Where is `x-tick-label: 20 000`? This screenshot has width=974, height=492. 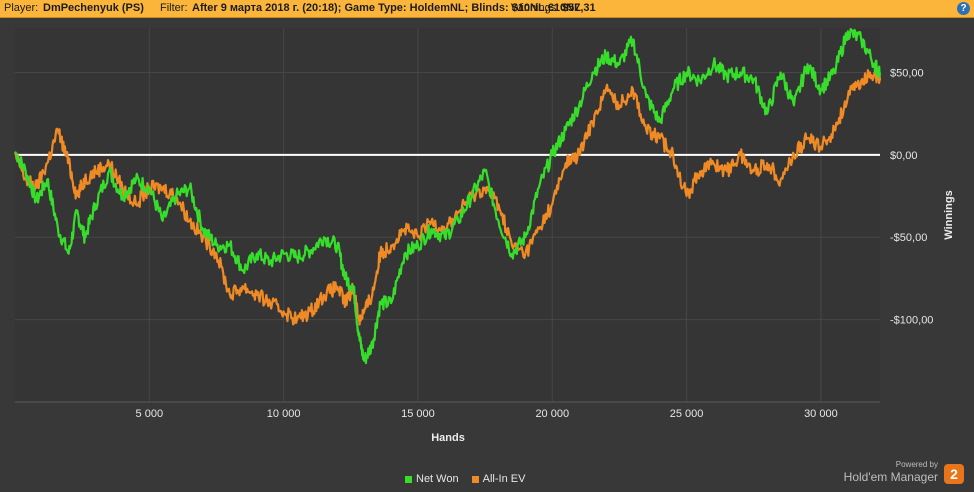
x-tick-label: 20 000 is located at coordinates (552, 414).